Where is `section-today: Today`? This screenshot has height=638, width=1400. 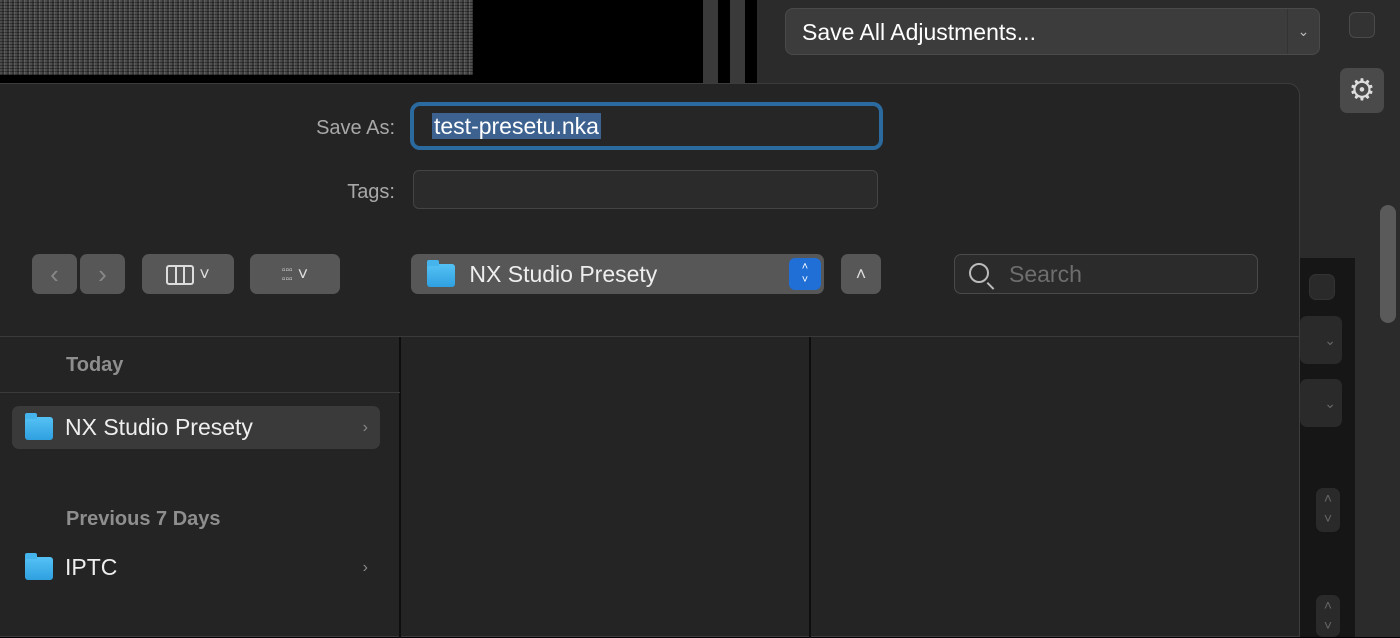
section-today: Today is located at coordinates (95, 365).